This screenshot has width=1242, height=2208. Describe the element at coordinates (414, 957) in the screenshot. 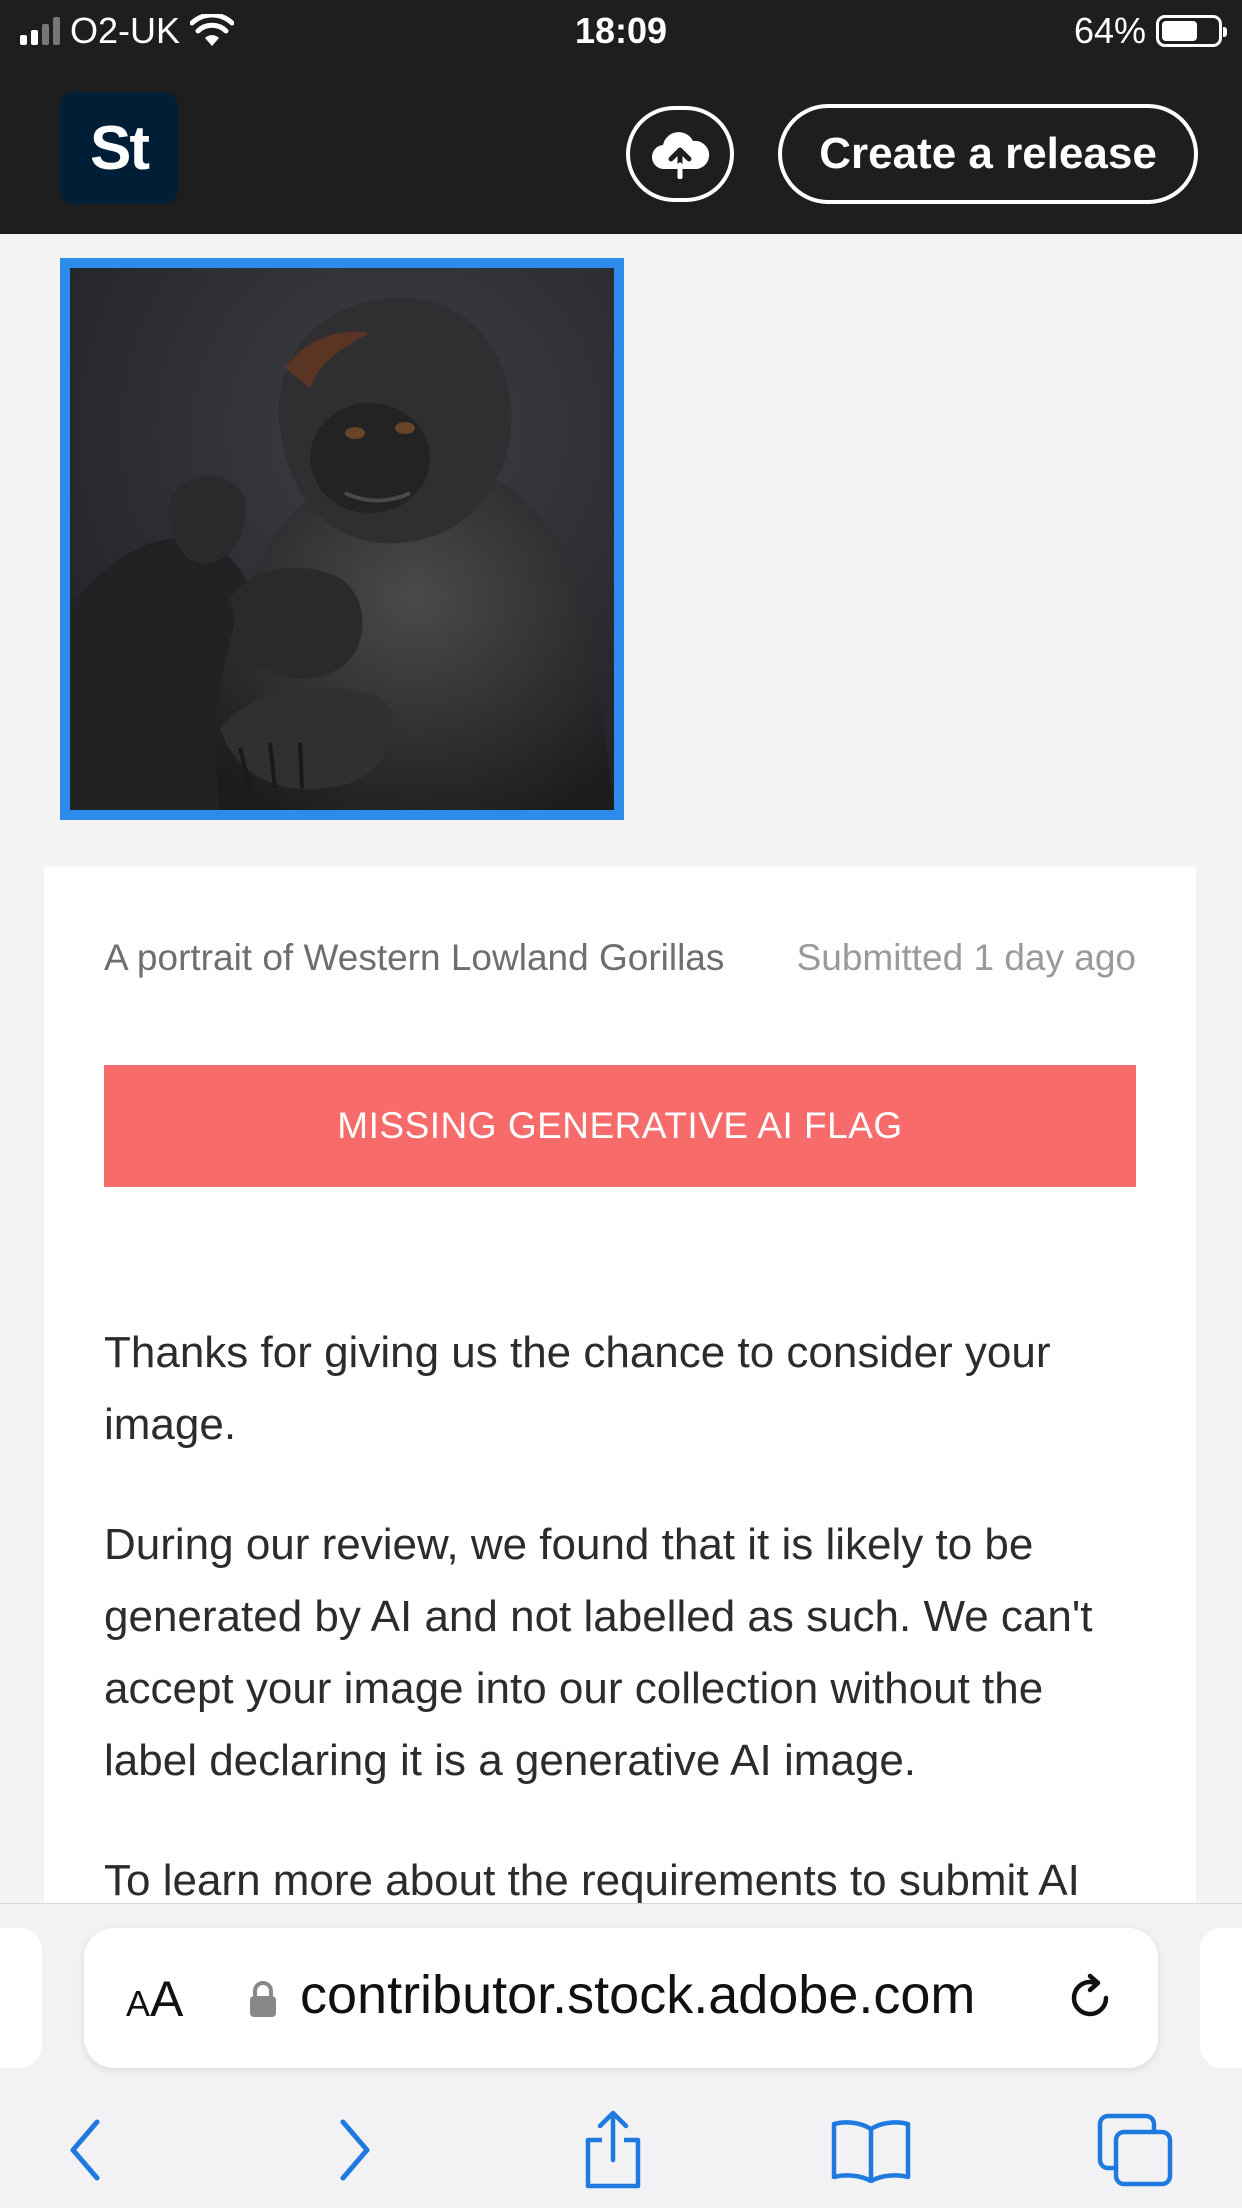

I see `submission-title: A portrait of Western Lowland Gorillas` at that location.